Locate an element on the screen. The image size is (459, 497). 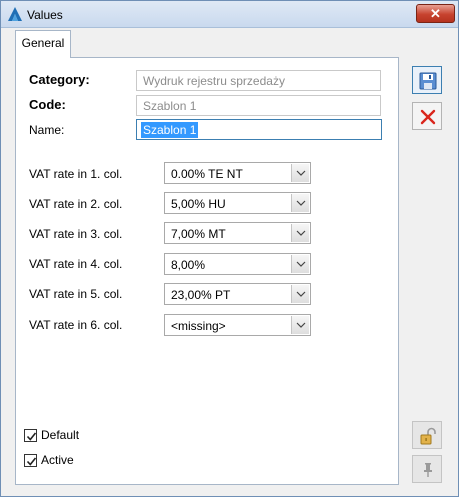
active-checkbox is located at coordinates (30, 460).